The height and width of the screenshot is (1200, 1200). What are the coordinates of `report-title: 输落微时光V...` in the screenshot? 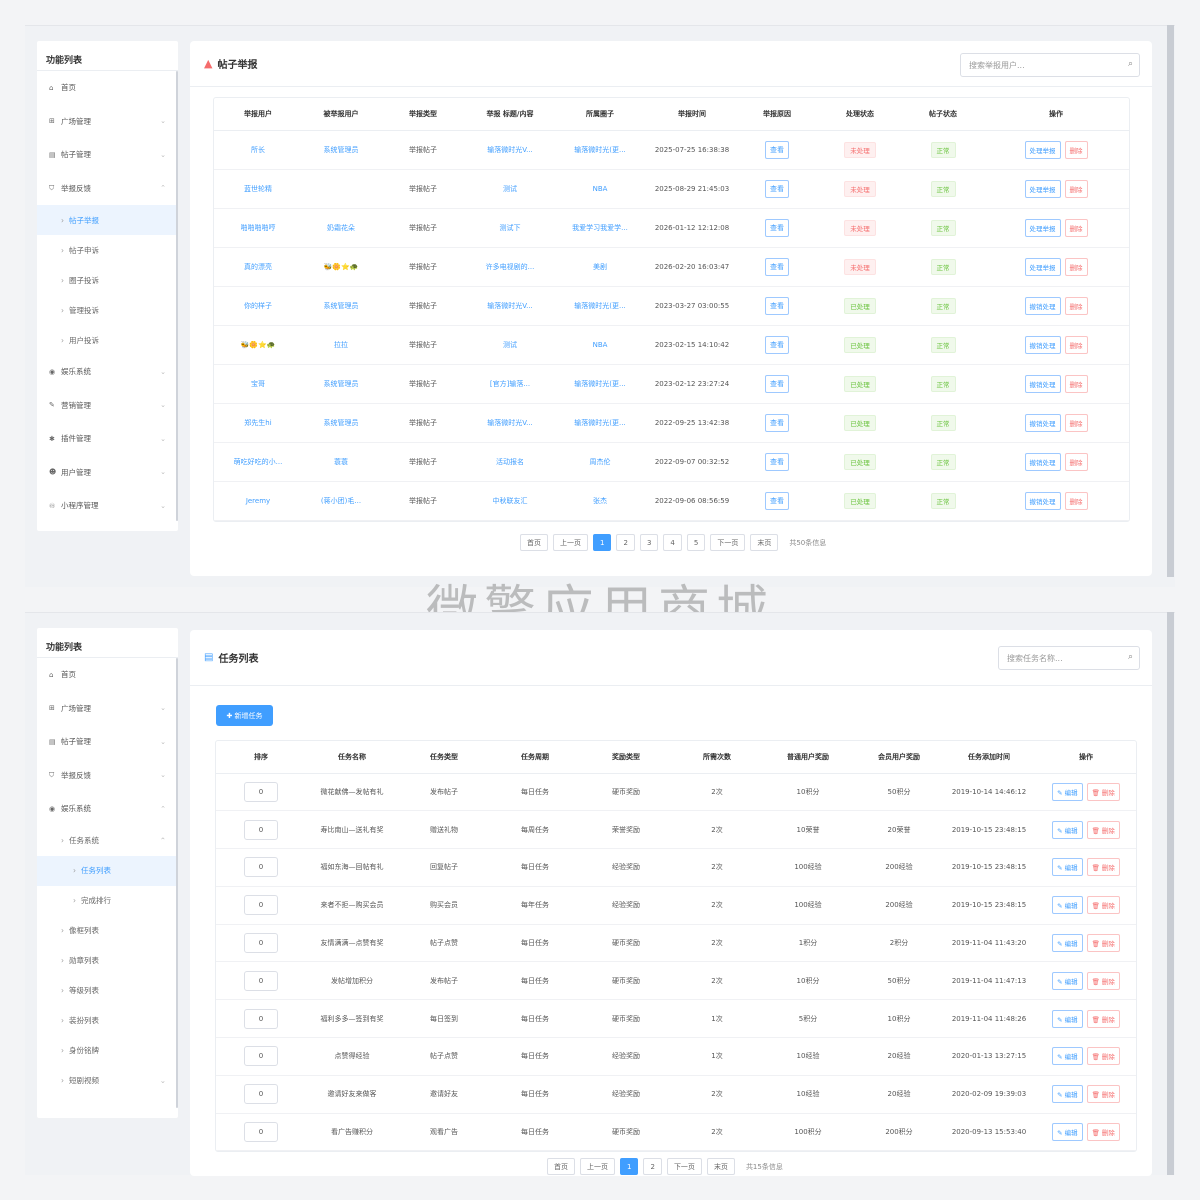 It's located at (510, 306).